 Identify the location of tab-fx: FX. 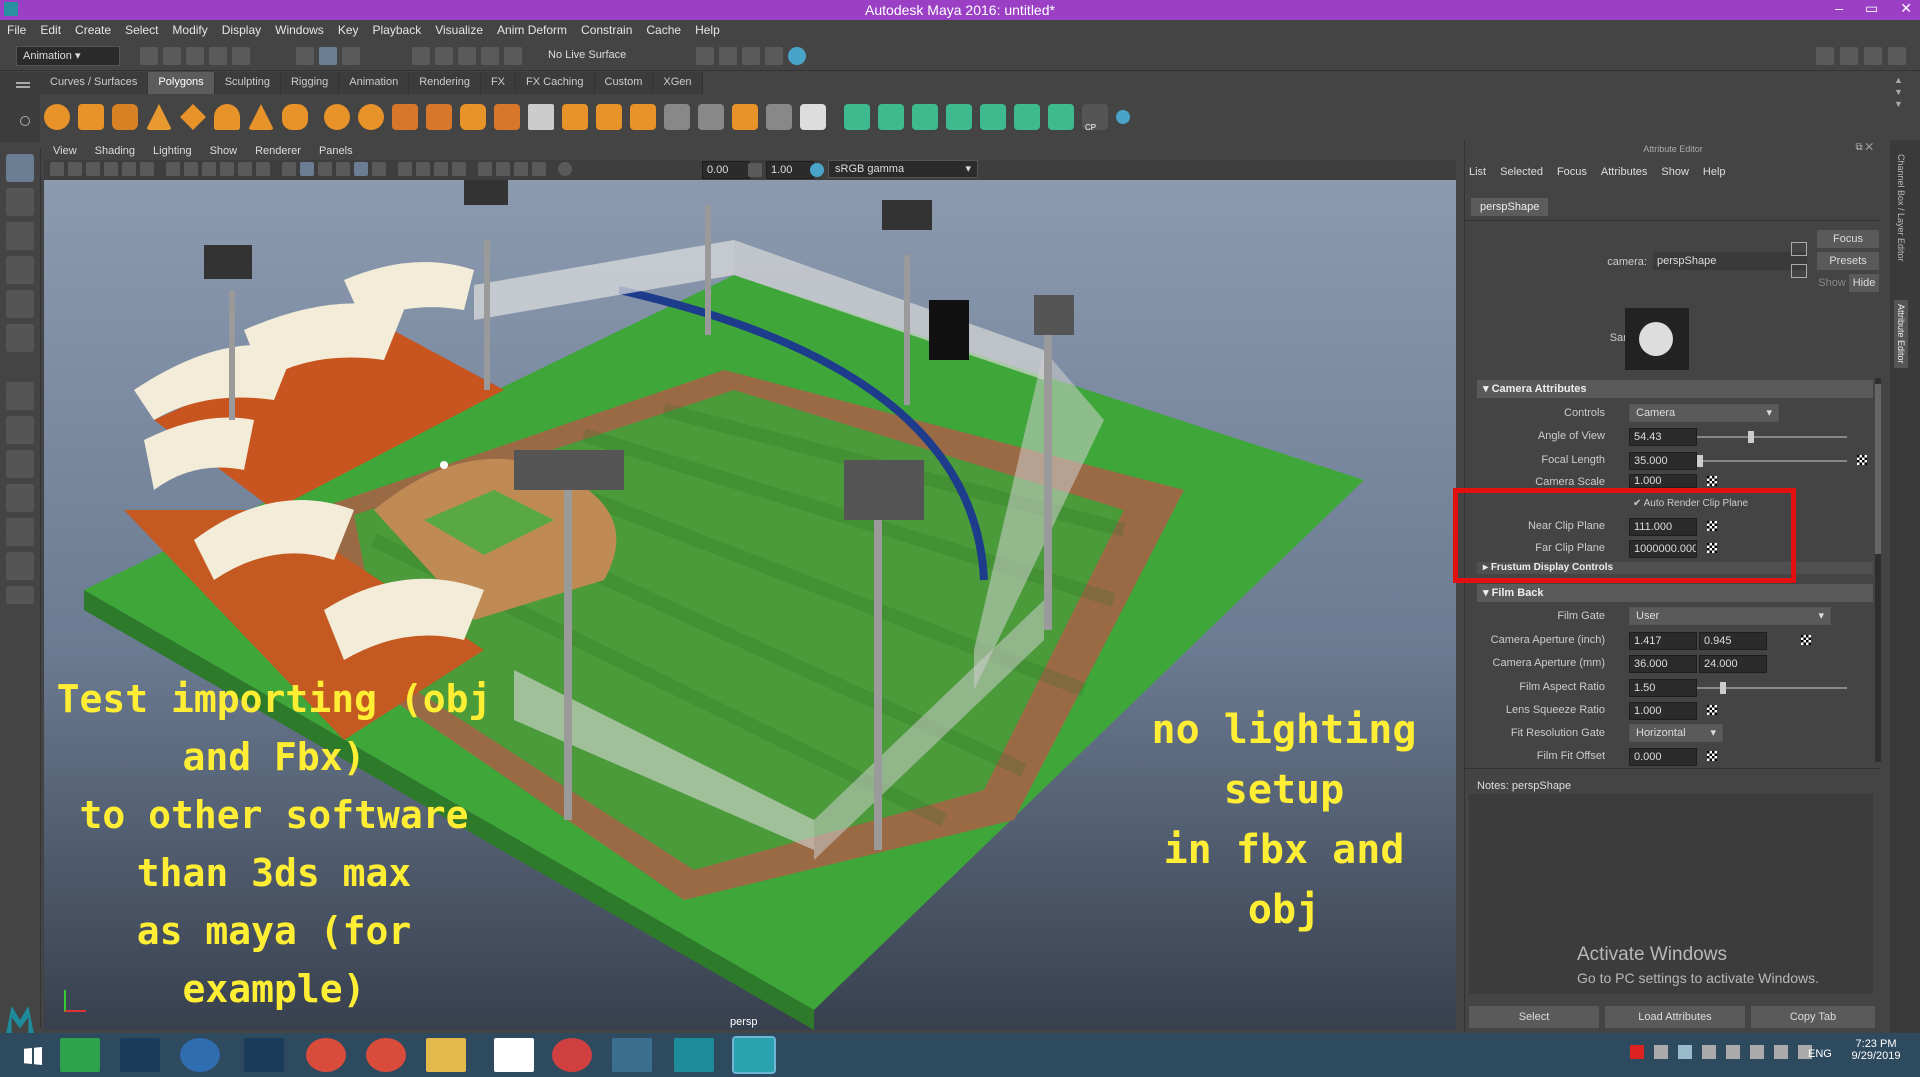
(498, 83).